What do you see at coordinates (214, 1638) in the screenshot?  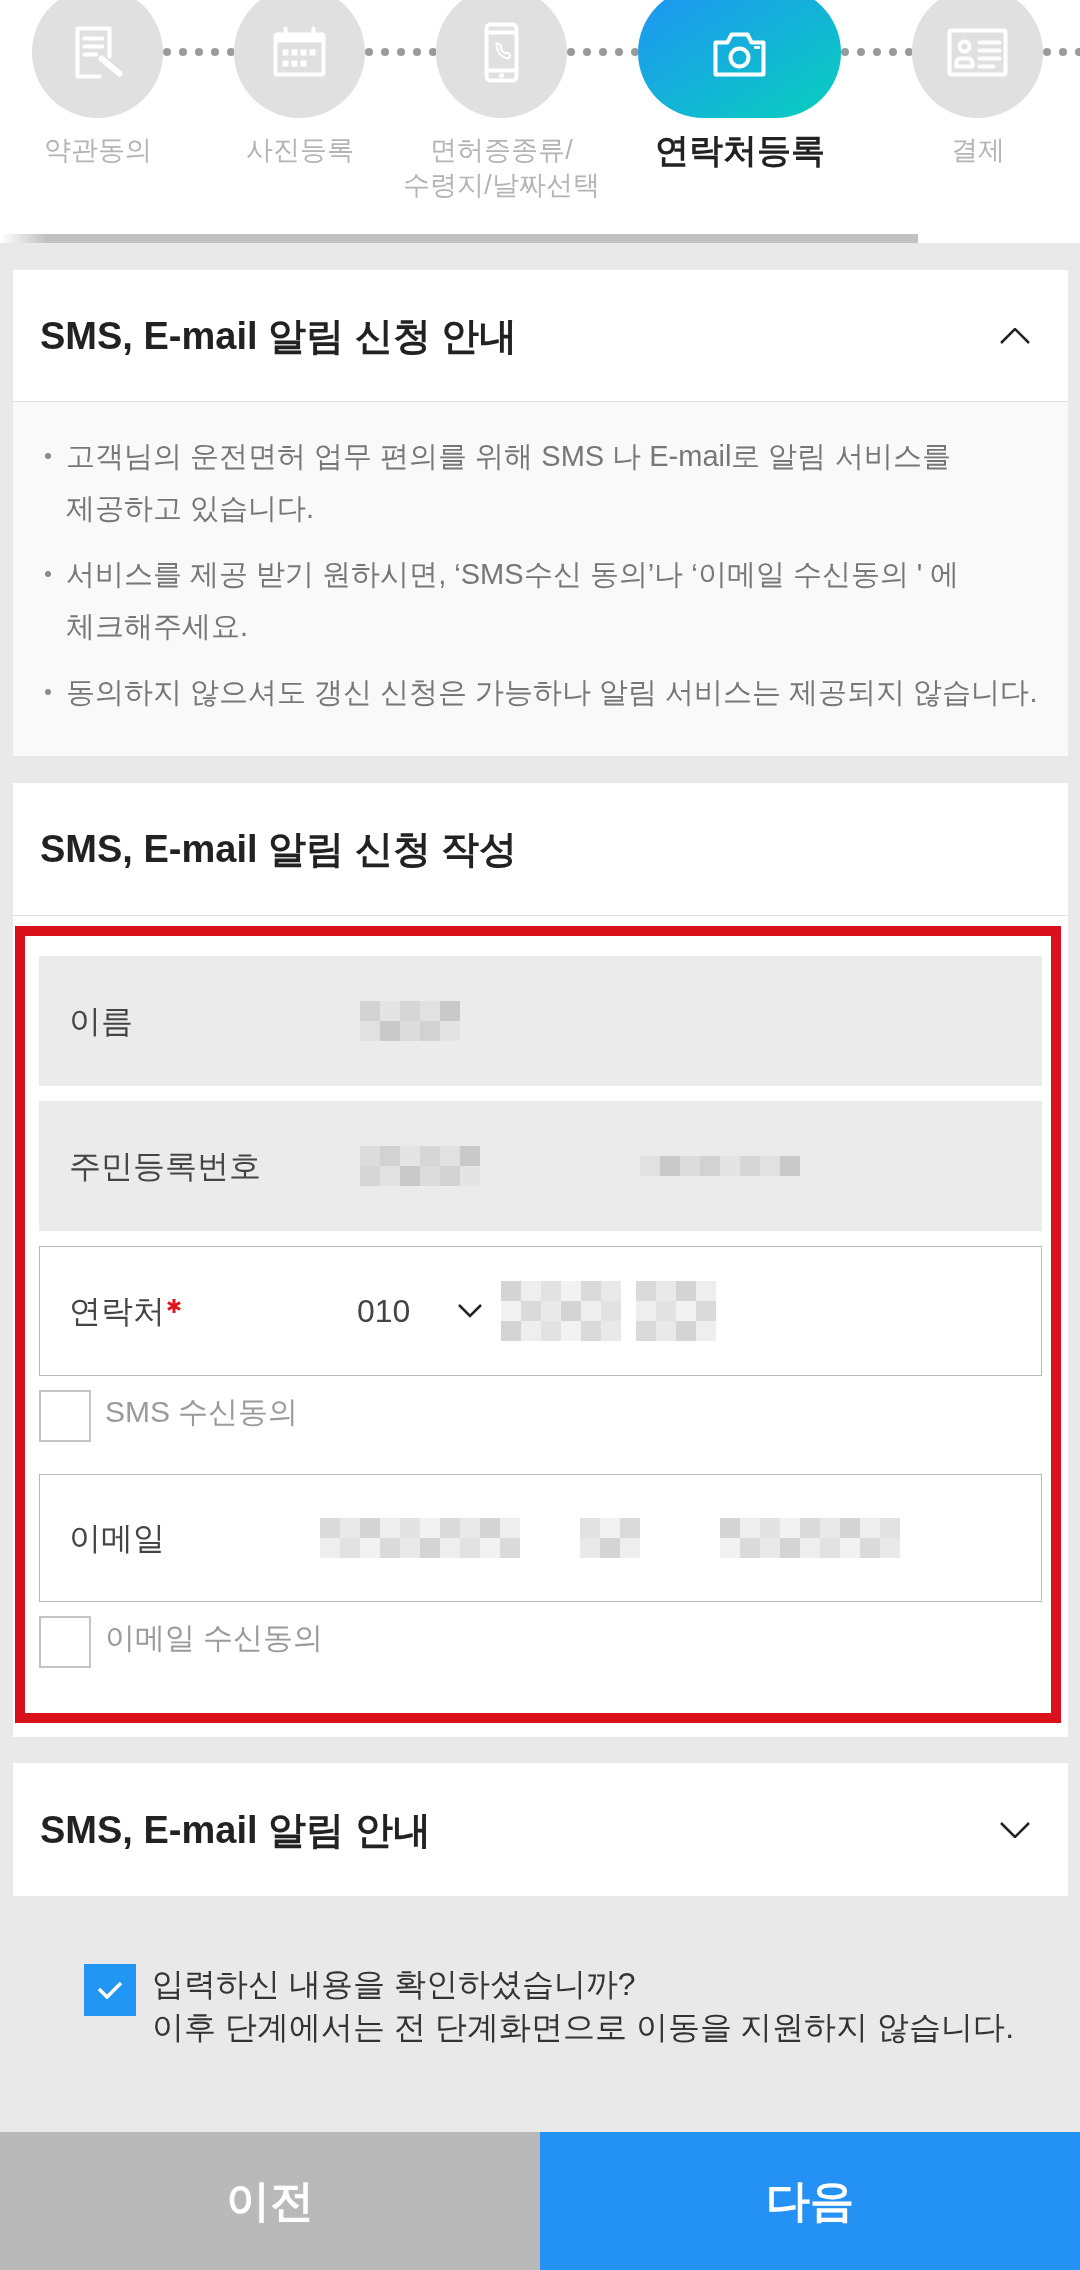 I see `checkbox-label: 이메일 수신동의` at bounding box center [214, 1638].